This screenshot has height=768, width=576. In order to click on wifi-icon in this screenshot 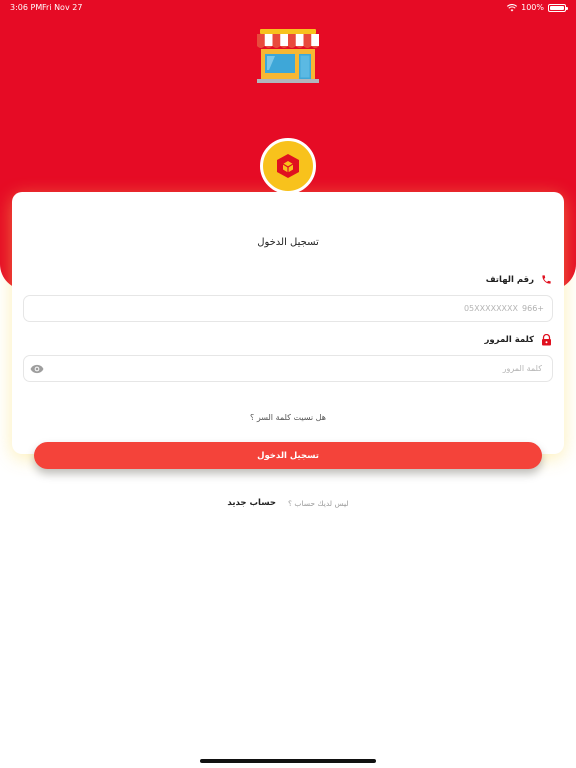, I will do `click(512, 8)`.